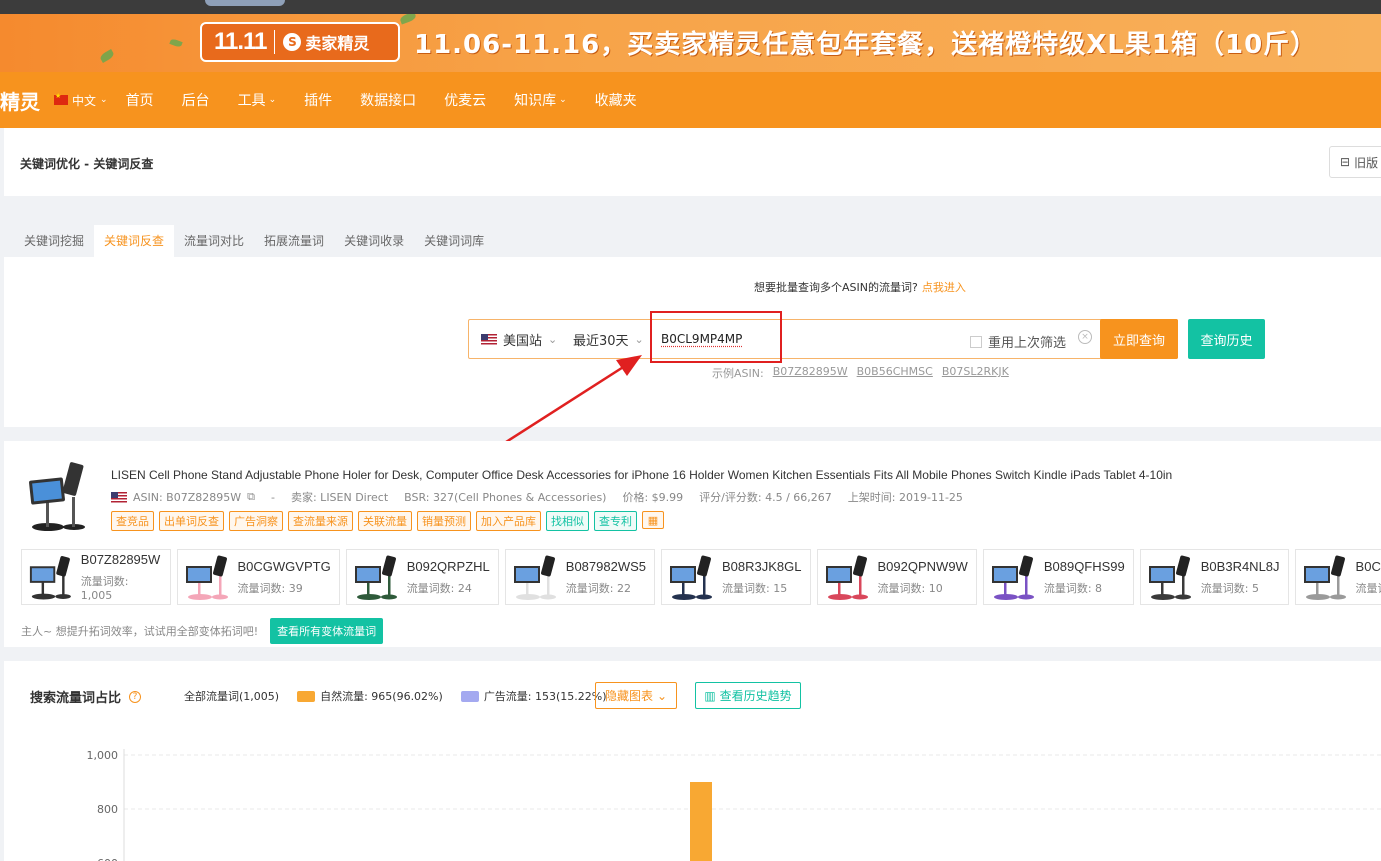 Image resolution: width=1381 pixels, height=861 pixels. Describe the element at coordinates (636, 695) in the screenshot. I see `hide-chart-button: 隐藏图表 ⌄` at that location.